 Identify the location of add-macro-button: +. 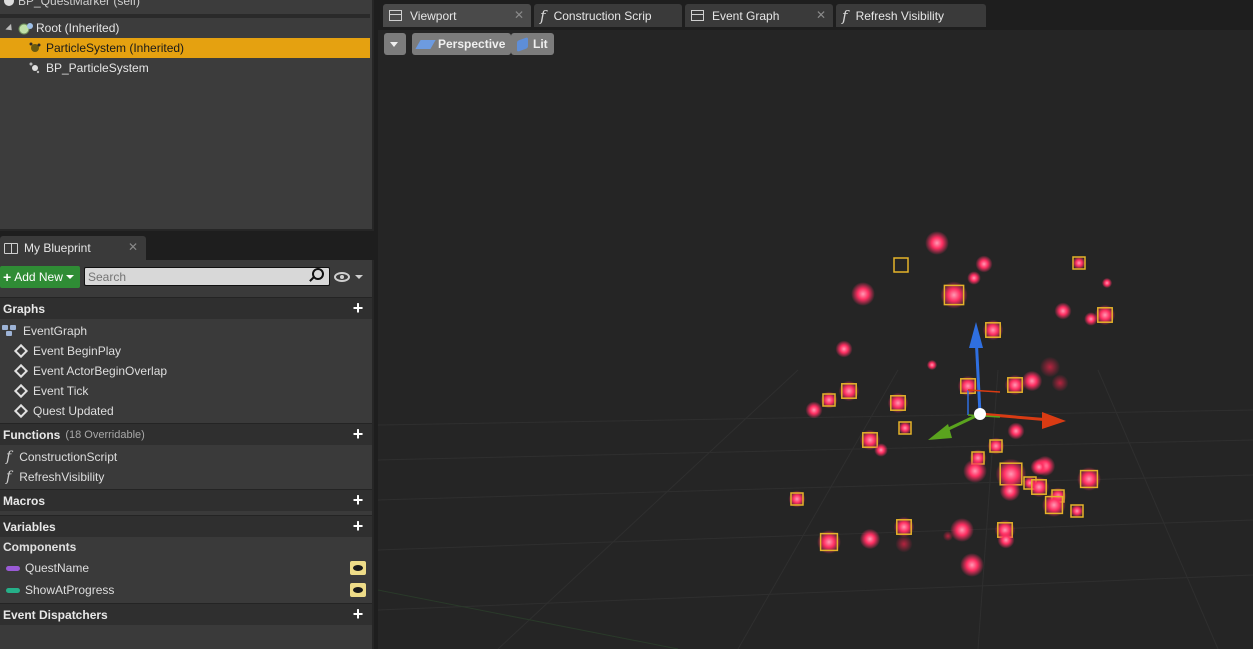
(358, 500).